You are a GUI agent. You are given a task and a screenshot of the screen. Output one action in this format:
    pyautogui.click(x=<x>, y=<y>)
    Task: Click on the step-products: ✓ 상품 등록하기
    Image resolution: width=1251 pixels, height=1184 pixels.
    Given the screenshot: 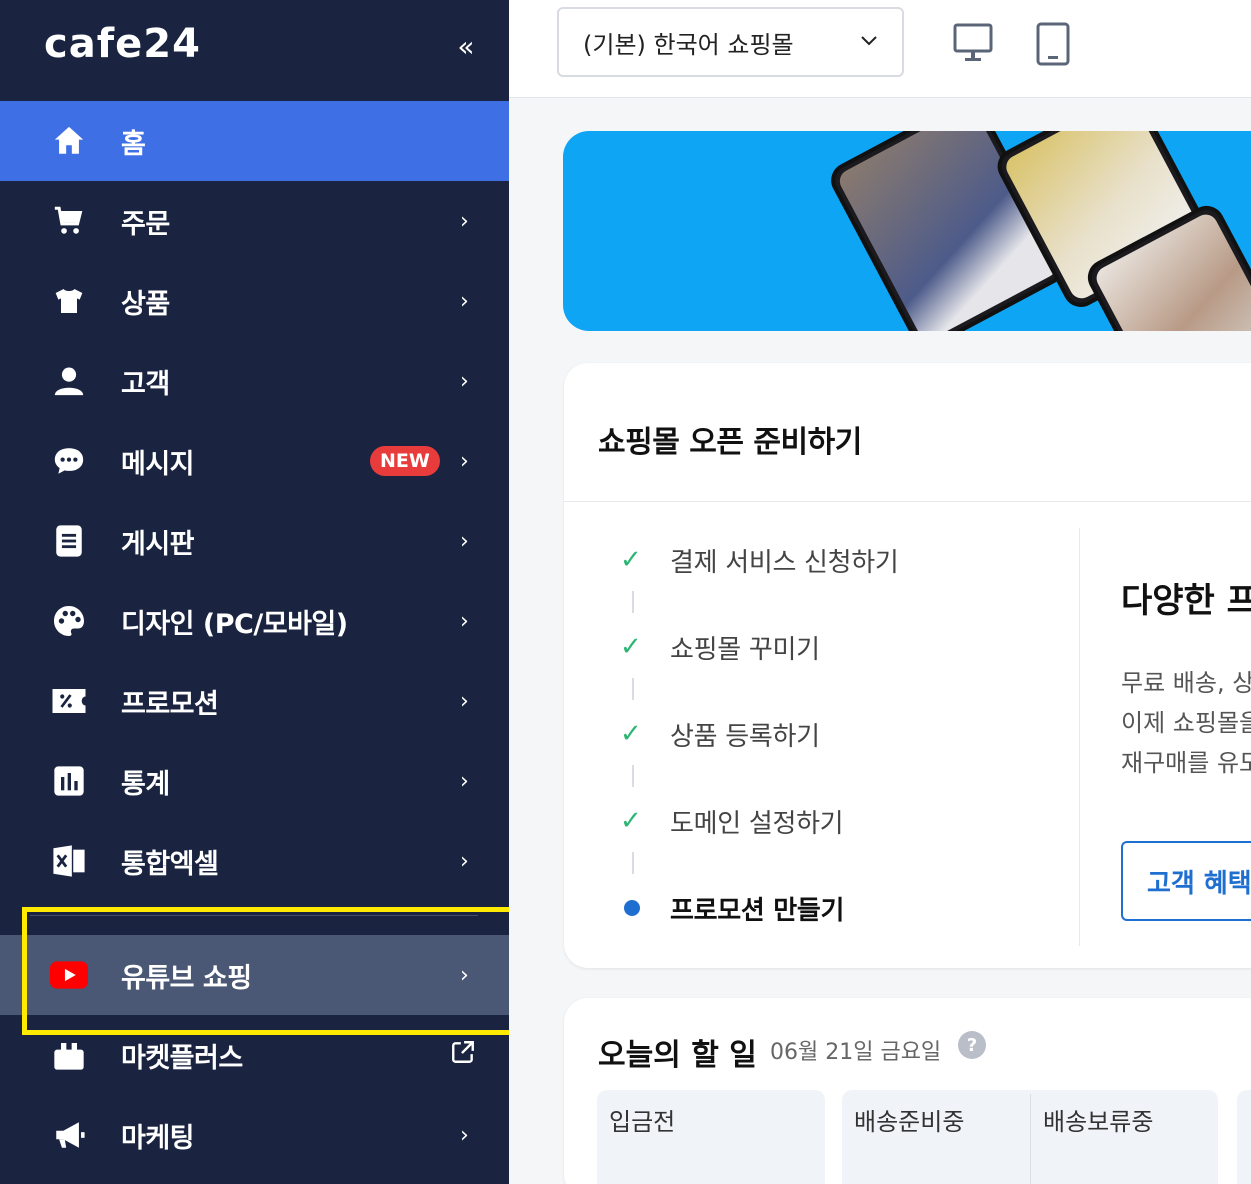 What is the action you would take?
    pyautogui.click(x=814, y=734)
    